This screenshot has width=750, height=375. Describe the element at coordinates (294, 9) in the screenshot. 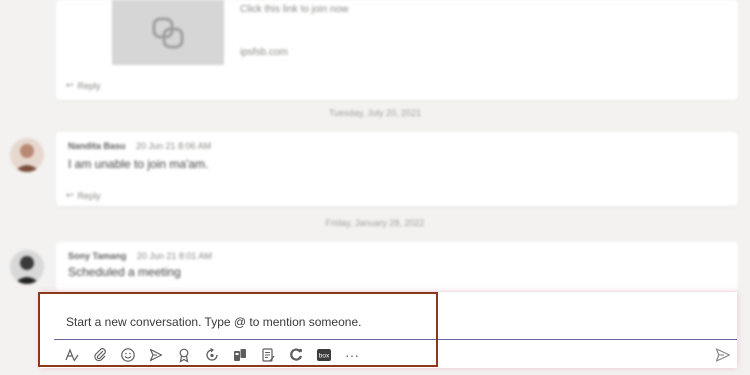

I see `link-preview-text: Click this link to join now` at that location.